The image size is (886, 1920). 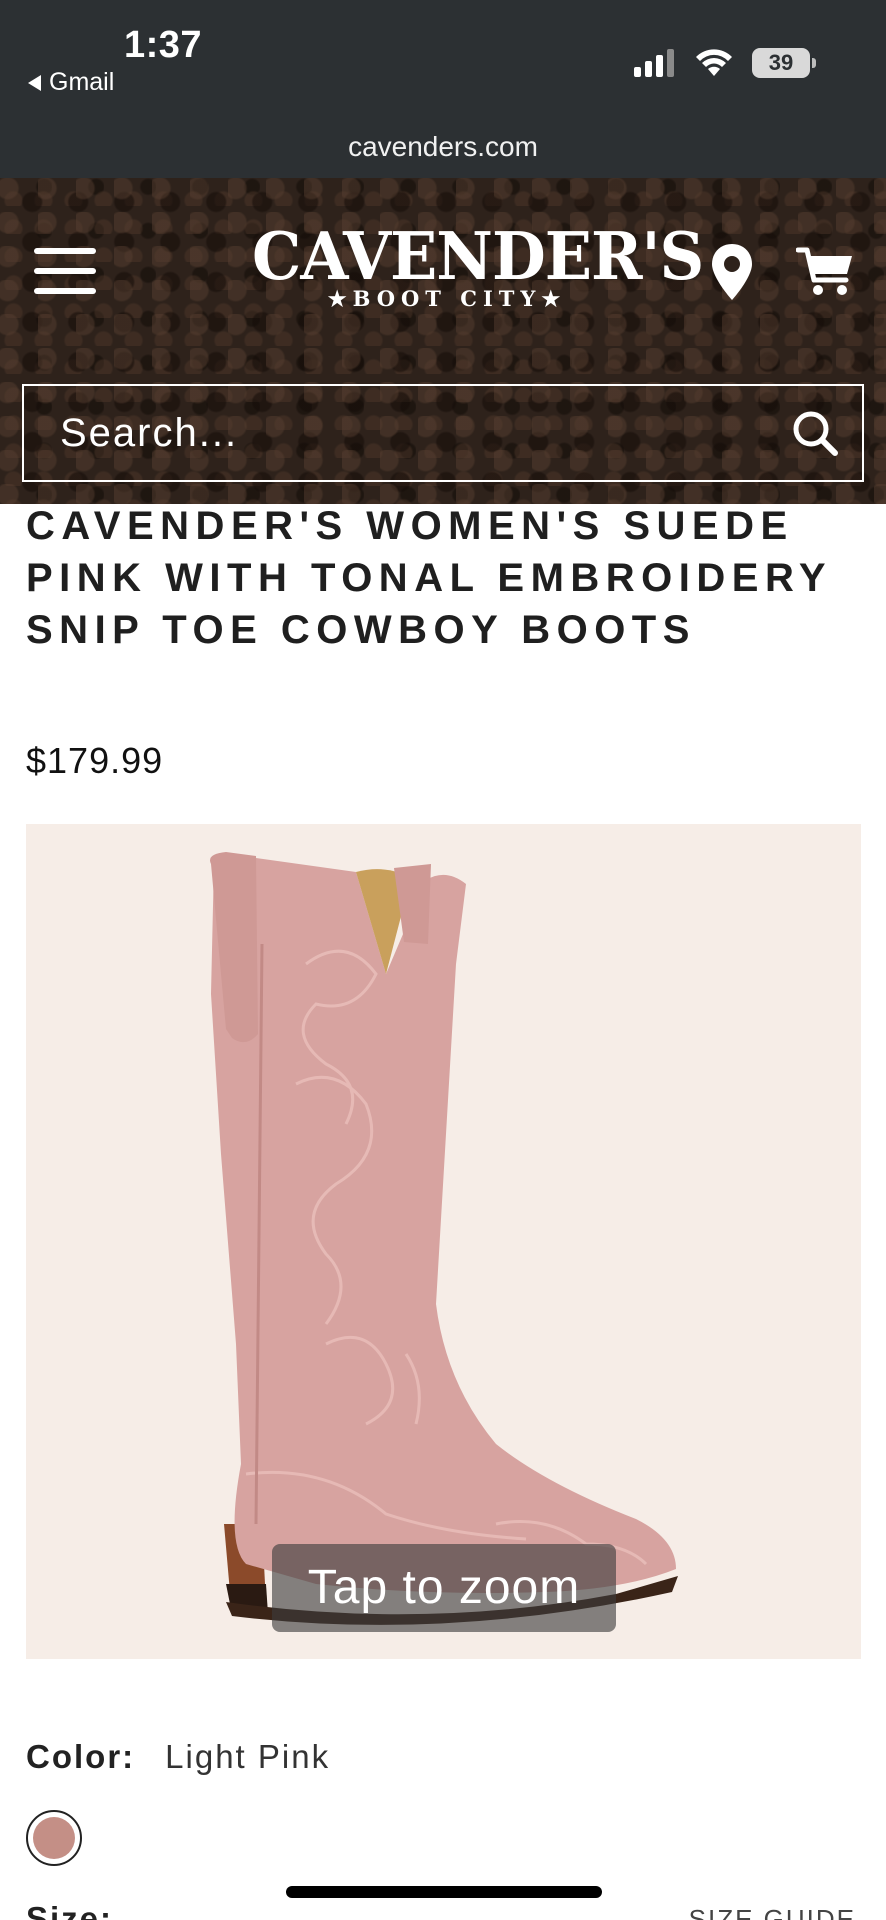 I want to click on wifi-icon, so click(x=714, y=62).